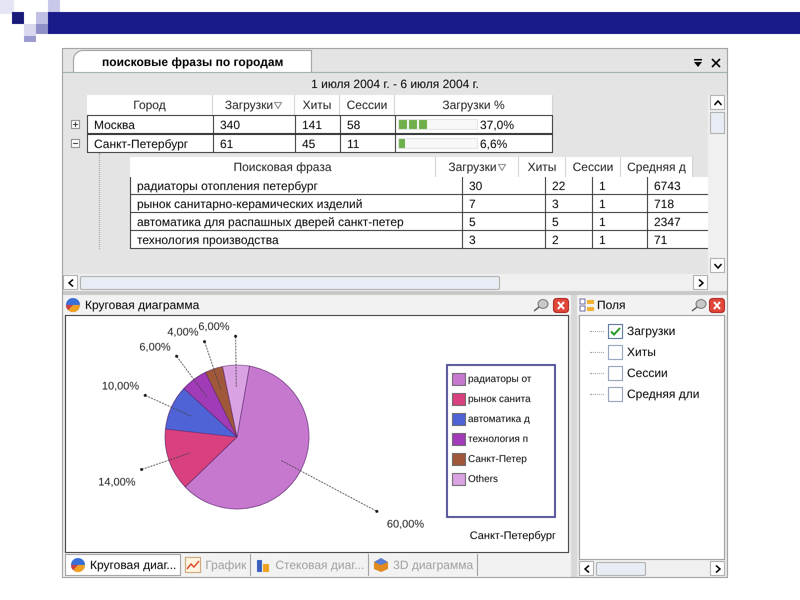 This screenshot has height=600, width=800. I want to click on field-label: Сессии, so click(647, 373).